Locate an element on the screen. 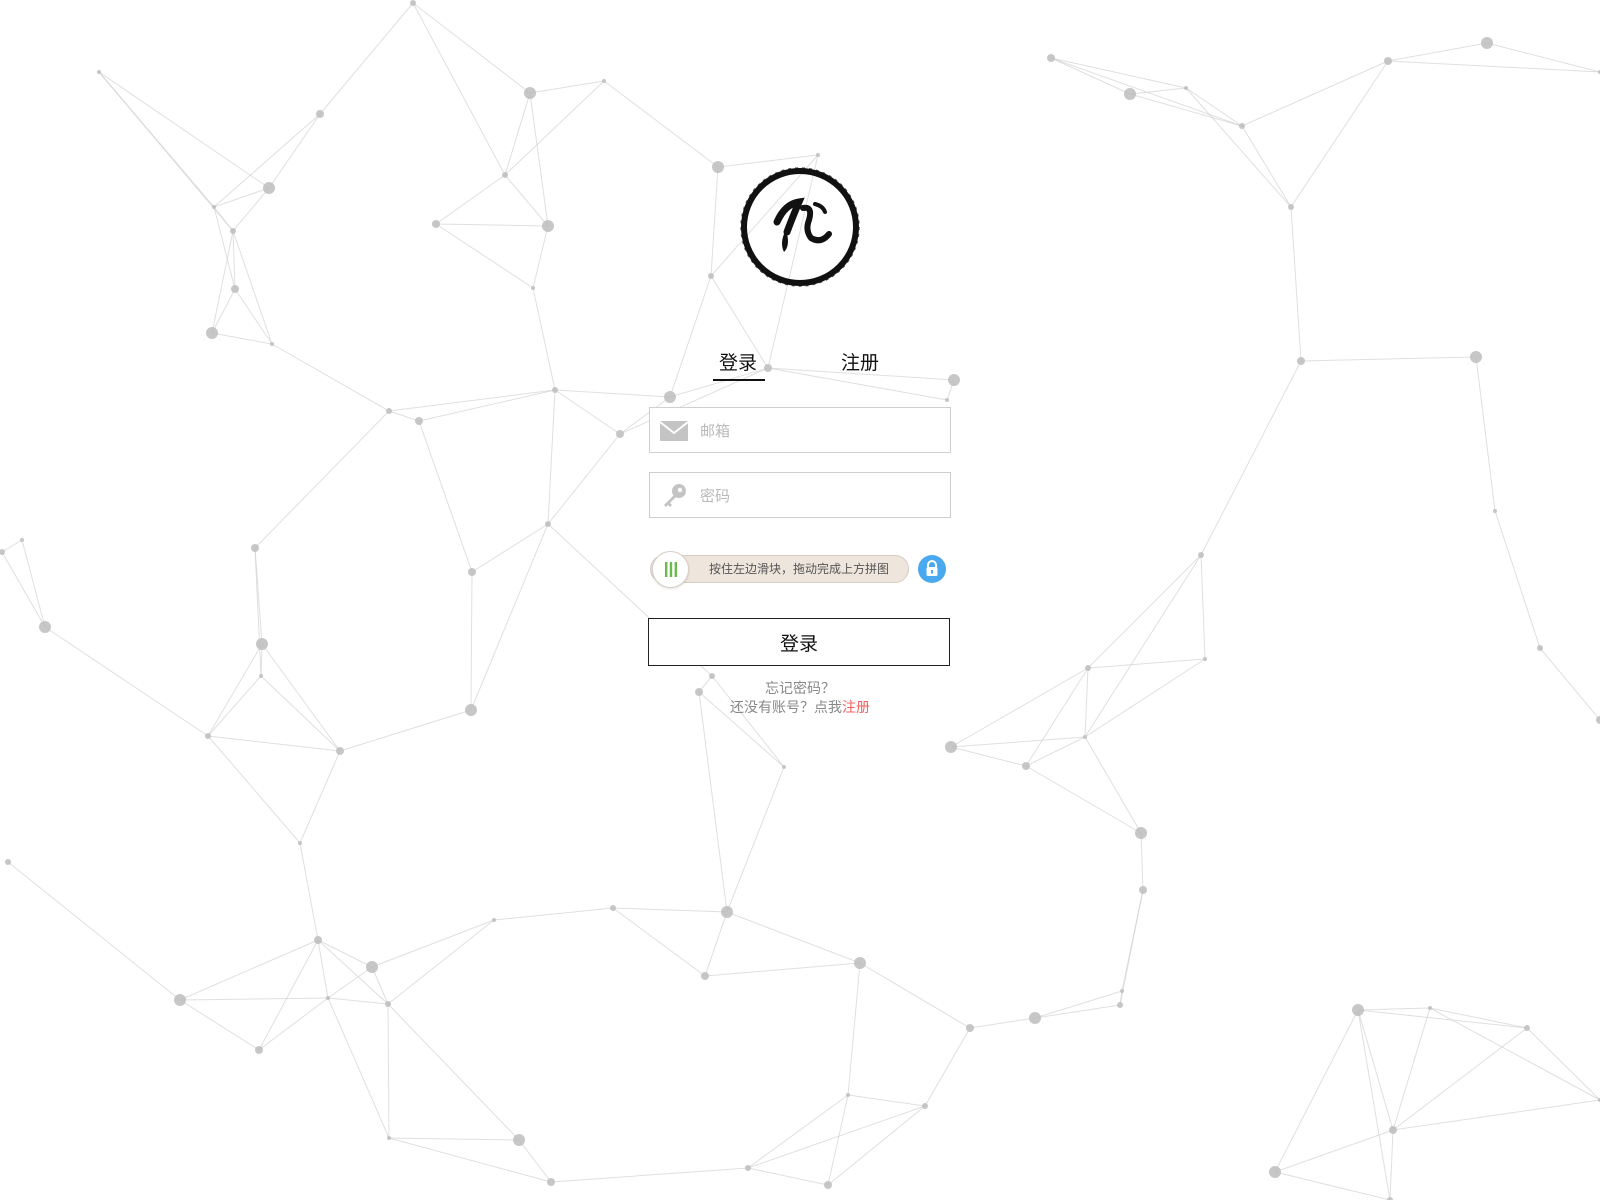 The height and width of the screenshot is (1200, 1600). slider-captcha: 按住左边滑块，拖动完成上方拼图 is located at coordinates (779, 569).